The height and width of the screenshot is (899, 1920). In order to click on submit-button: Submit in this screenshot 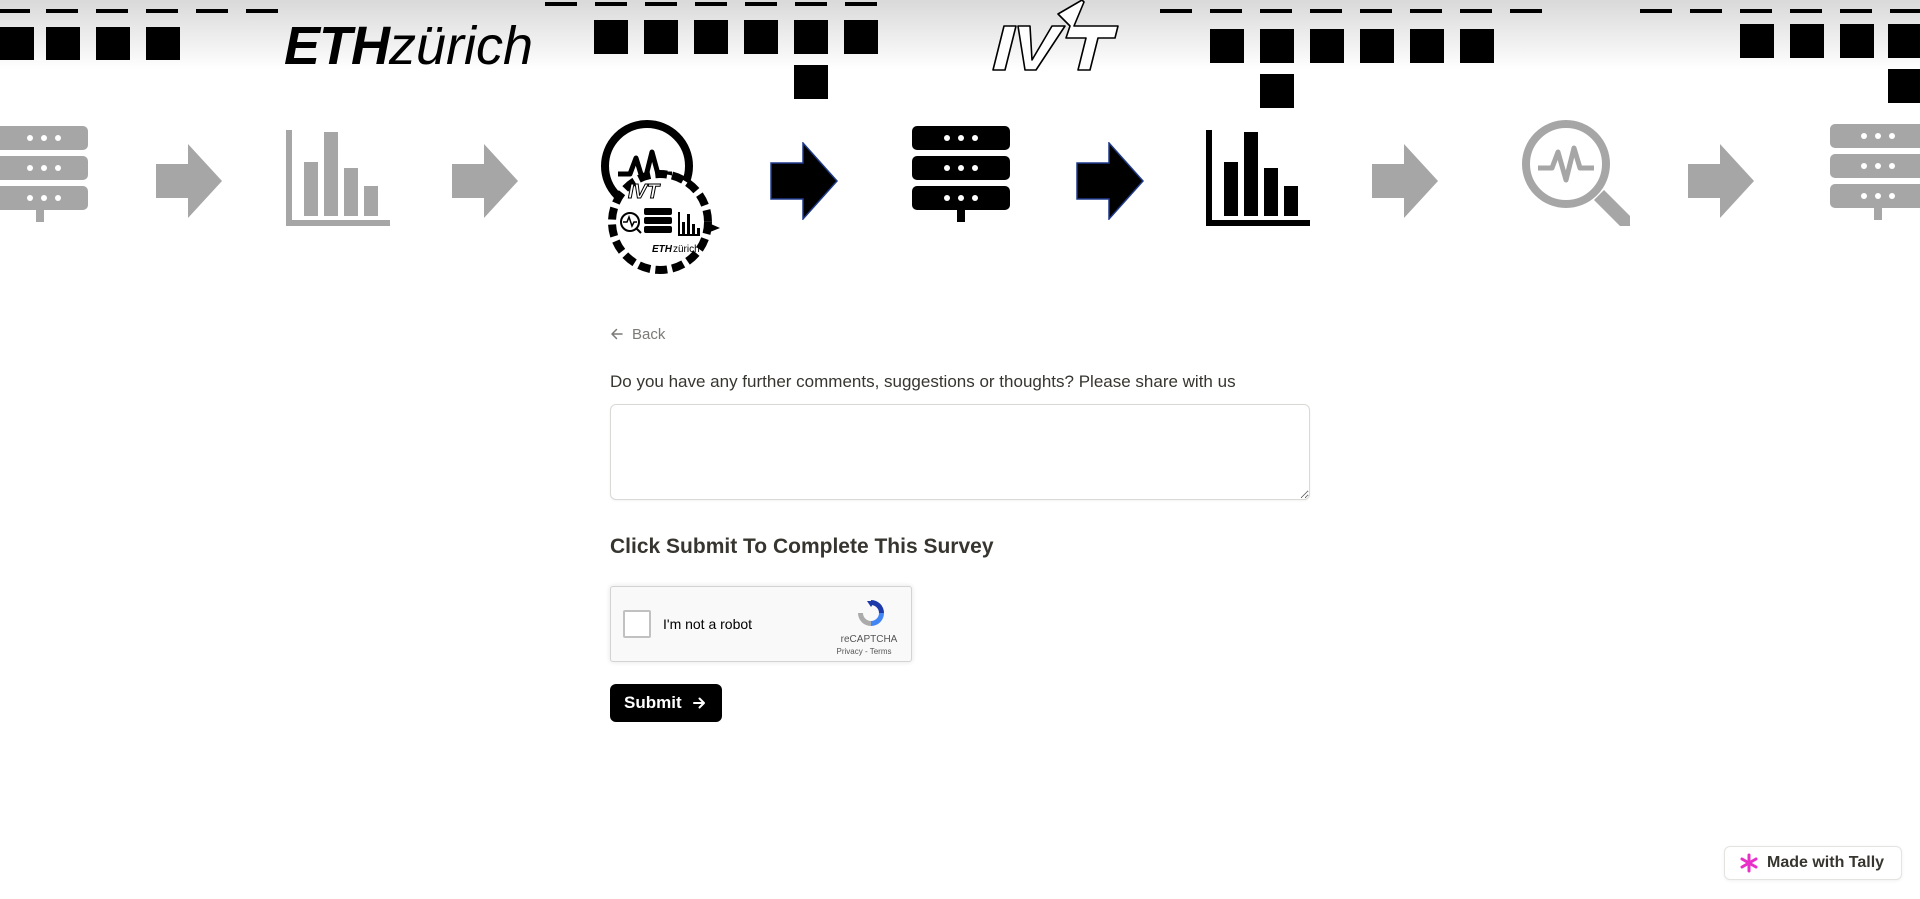, I will do `click(666, 703)`.